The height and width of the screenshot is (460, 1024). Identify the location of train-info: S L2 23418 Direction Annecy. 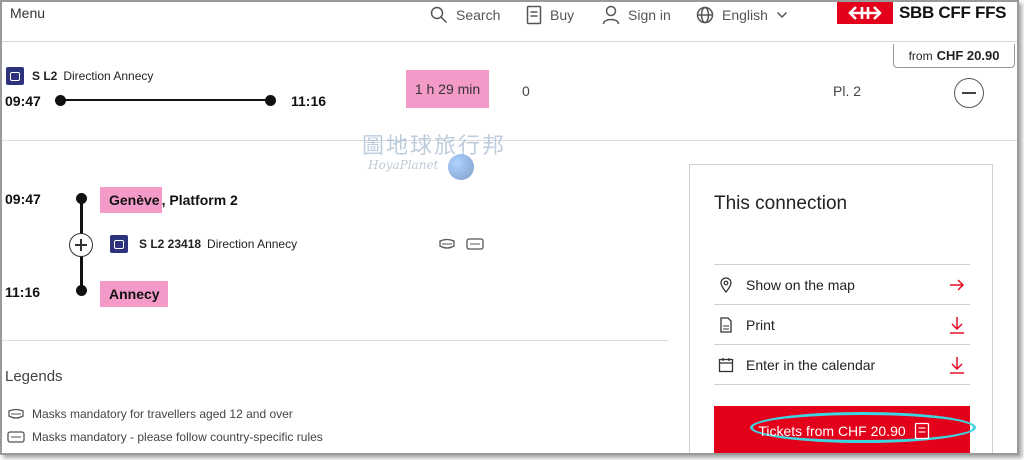
(218, 244).